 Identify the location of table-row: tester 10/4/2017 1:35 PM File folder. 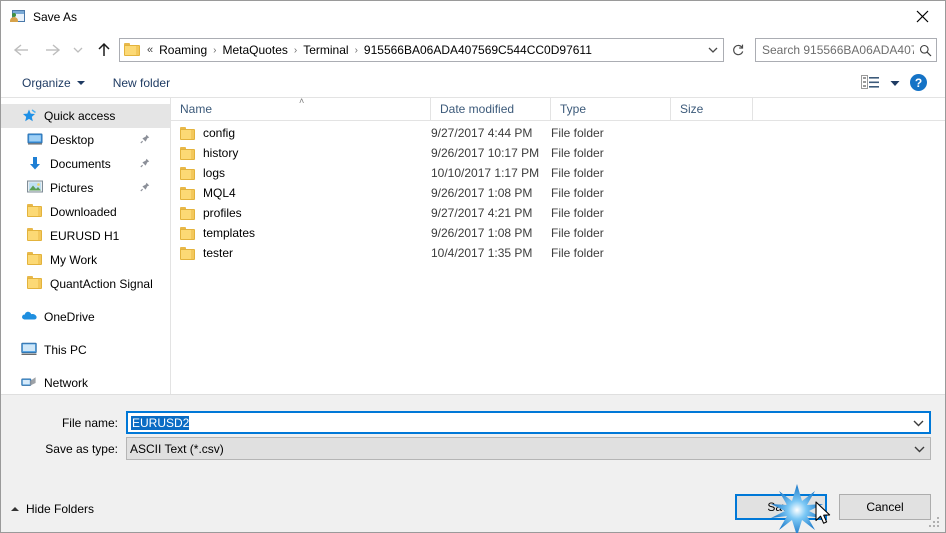
(558, 253).